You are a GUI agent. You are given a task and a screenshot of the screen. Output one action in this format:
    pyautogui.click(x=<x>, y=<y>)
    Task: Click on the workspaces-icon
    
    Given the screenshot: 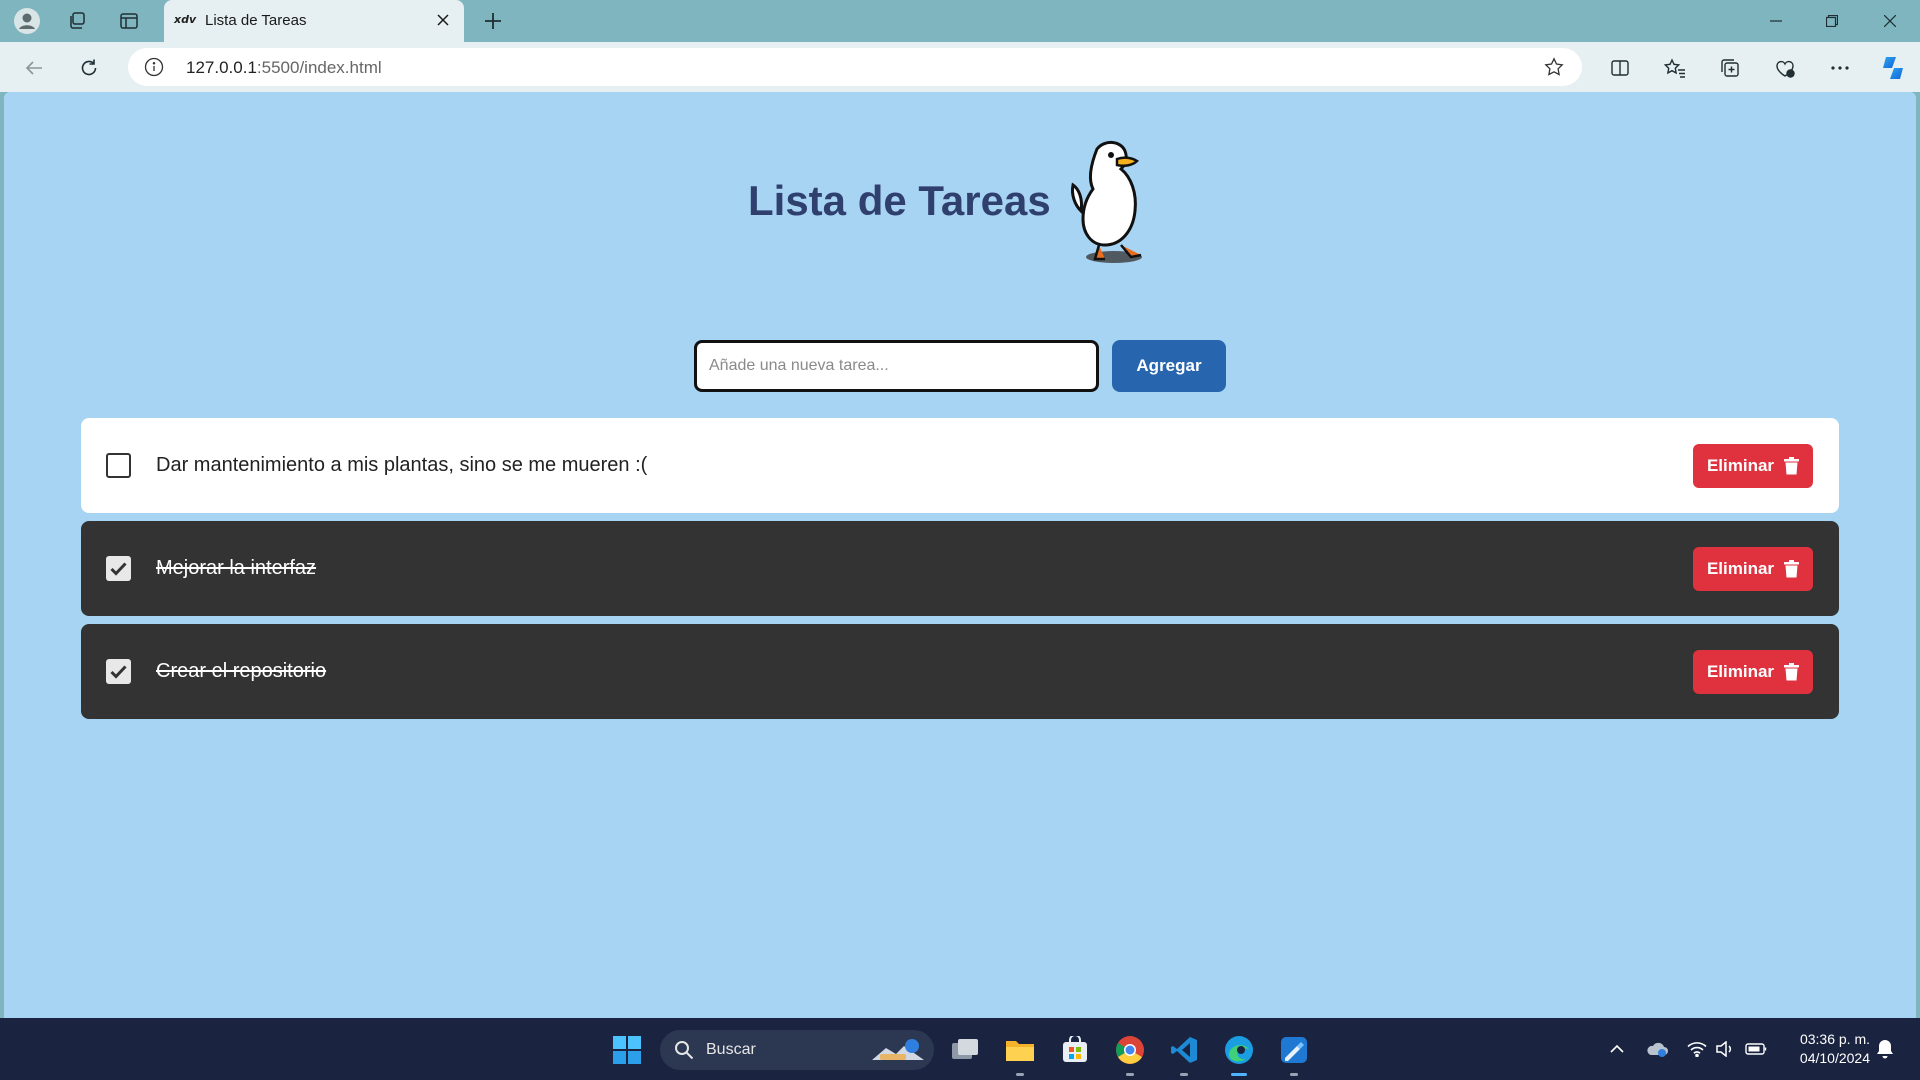 What is the action you would take?
    pyautogui.click(x=77, y=21)
    